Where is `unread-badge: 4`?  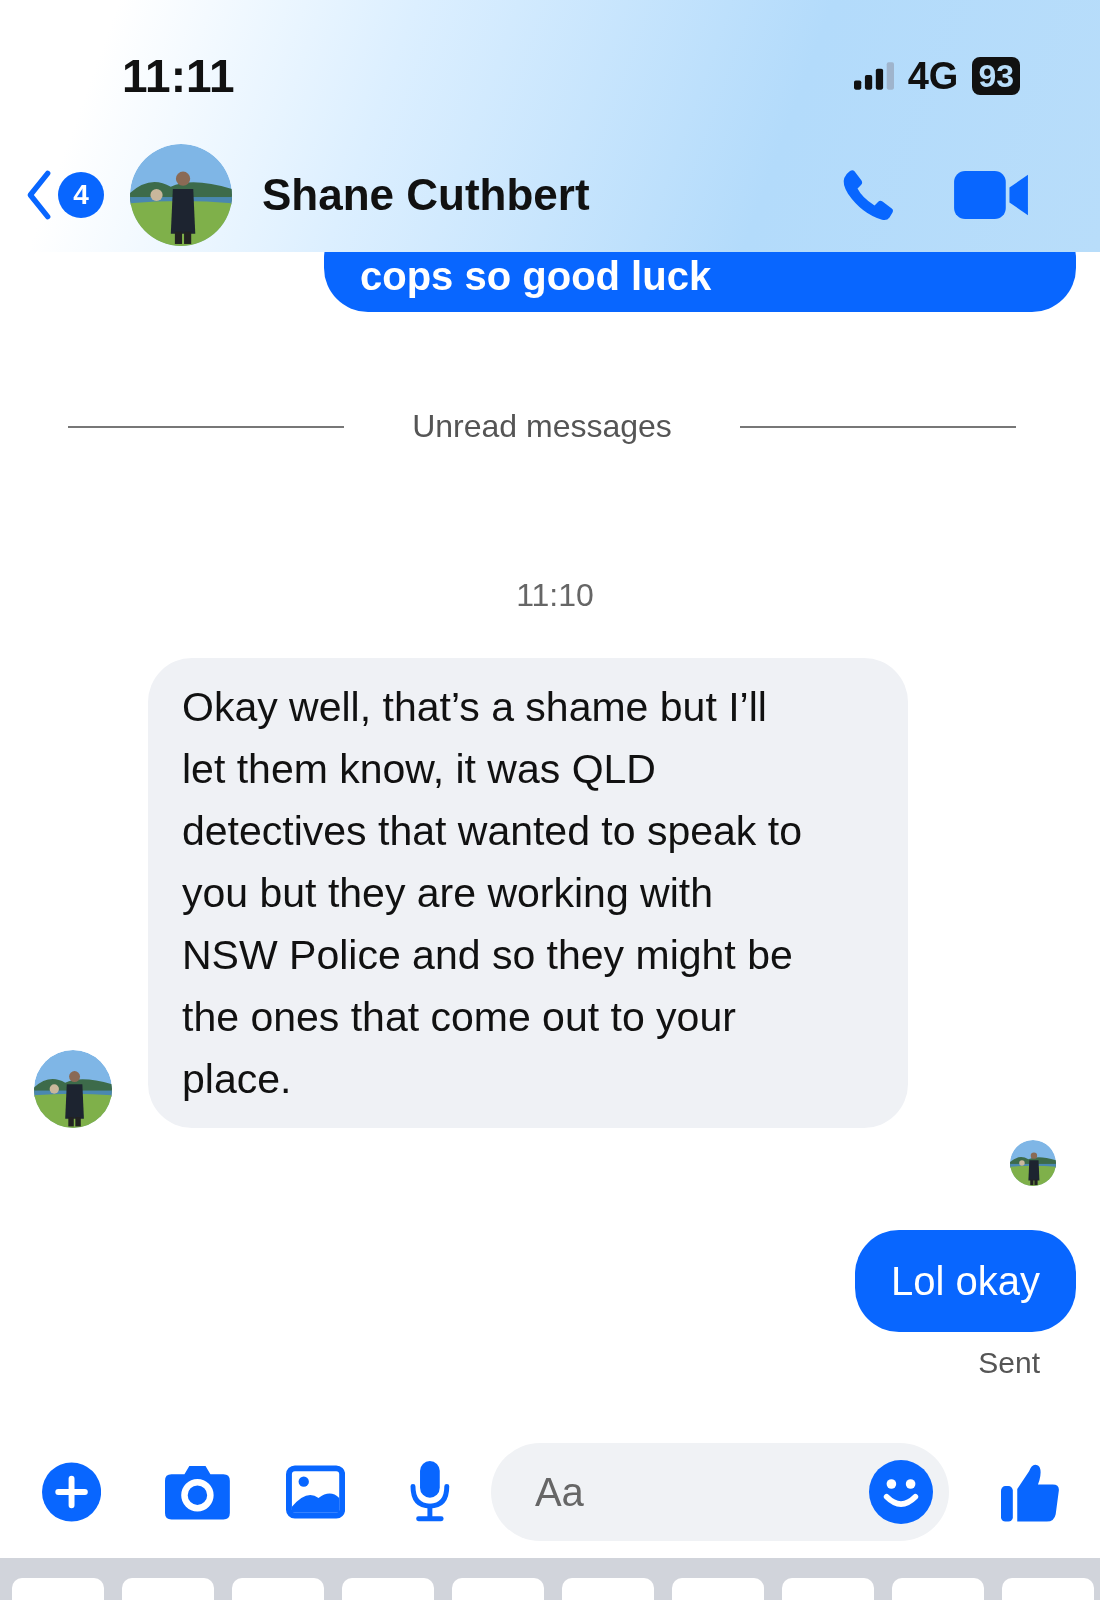
unread-badge: 4 is located at coordinates (81, 195).